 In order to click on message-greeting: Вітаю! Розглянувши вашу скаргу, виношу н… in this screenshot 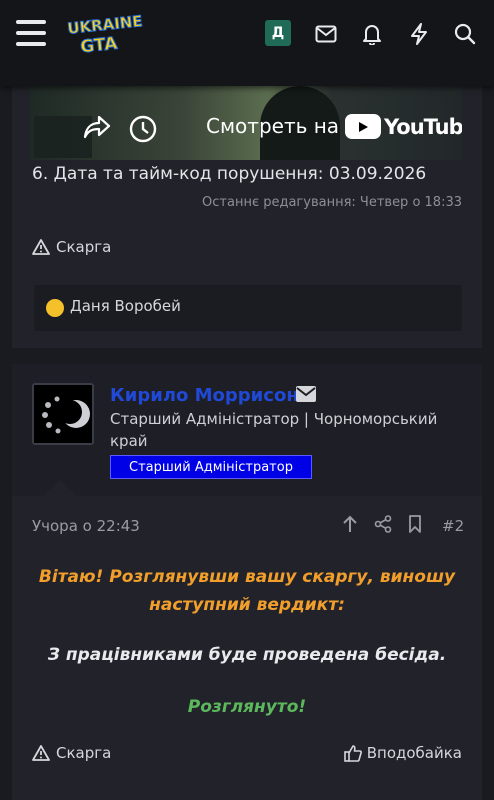, I will do `click(247, 591)`.